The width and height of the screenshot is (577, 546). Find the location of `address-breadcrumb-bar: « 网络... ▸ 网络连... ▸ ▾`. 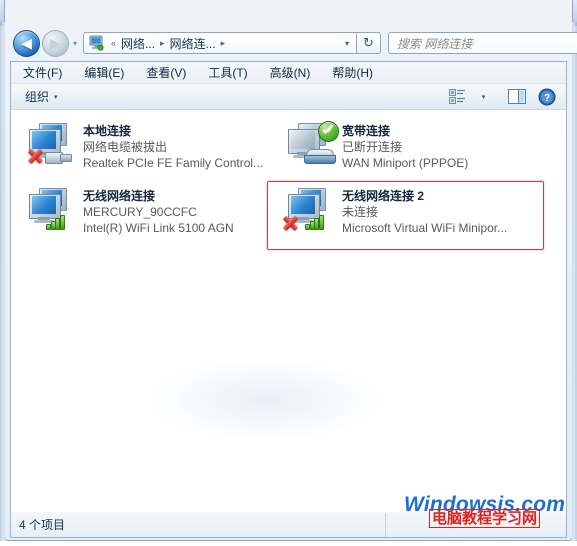

address-breadcrumb-bar: « 网络... ▸ 网络连... ▸ ▾ is located at coordinates (219, 43).